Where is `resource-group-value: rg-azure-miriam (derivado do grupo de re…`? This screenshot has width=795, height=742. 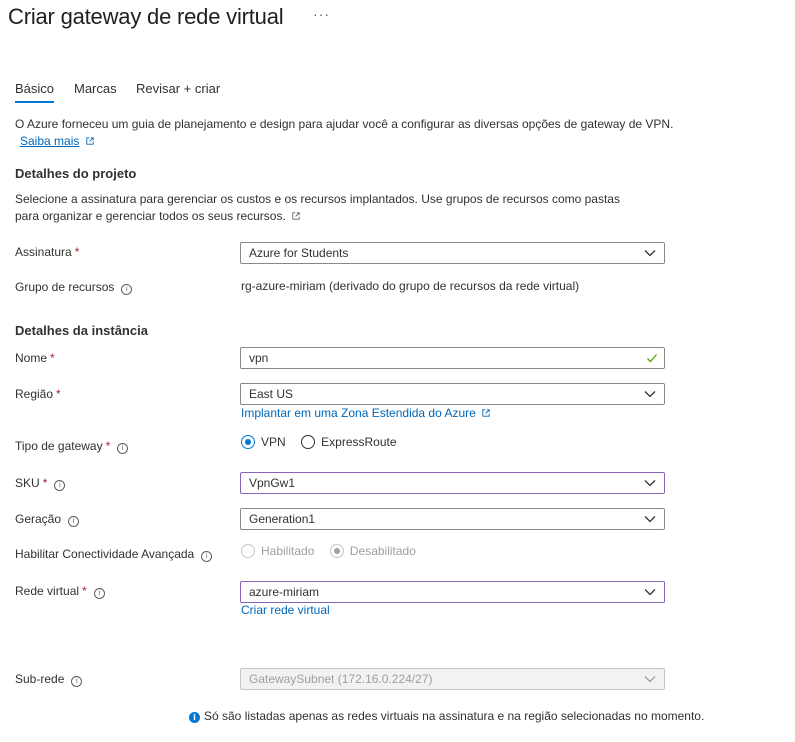
resource-group-value: rg-azure-miriam (derivado do grupo de re… is located at coordinates (410, 286).